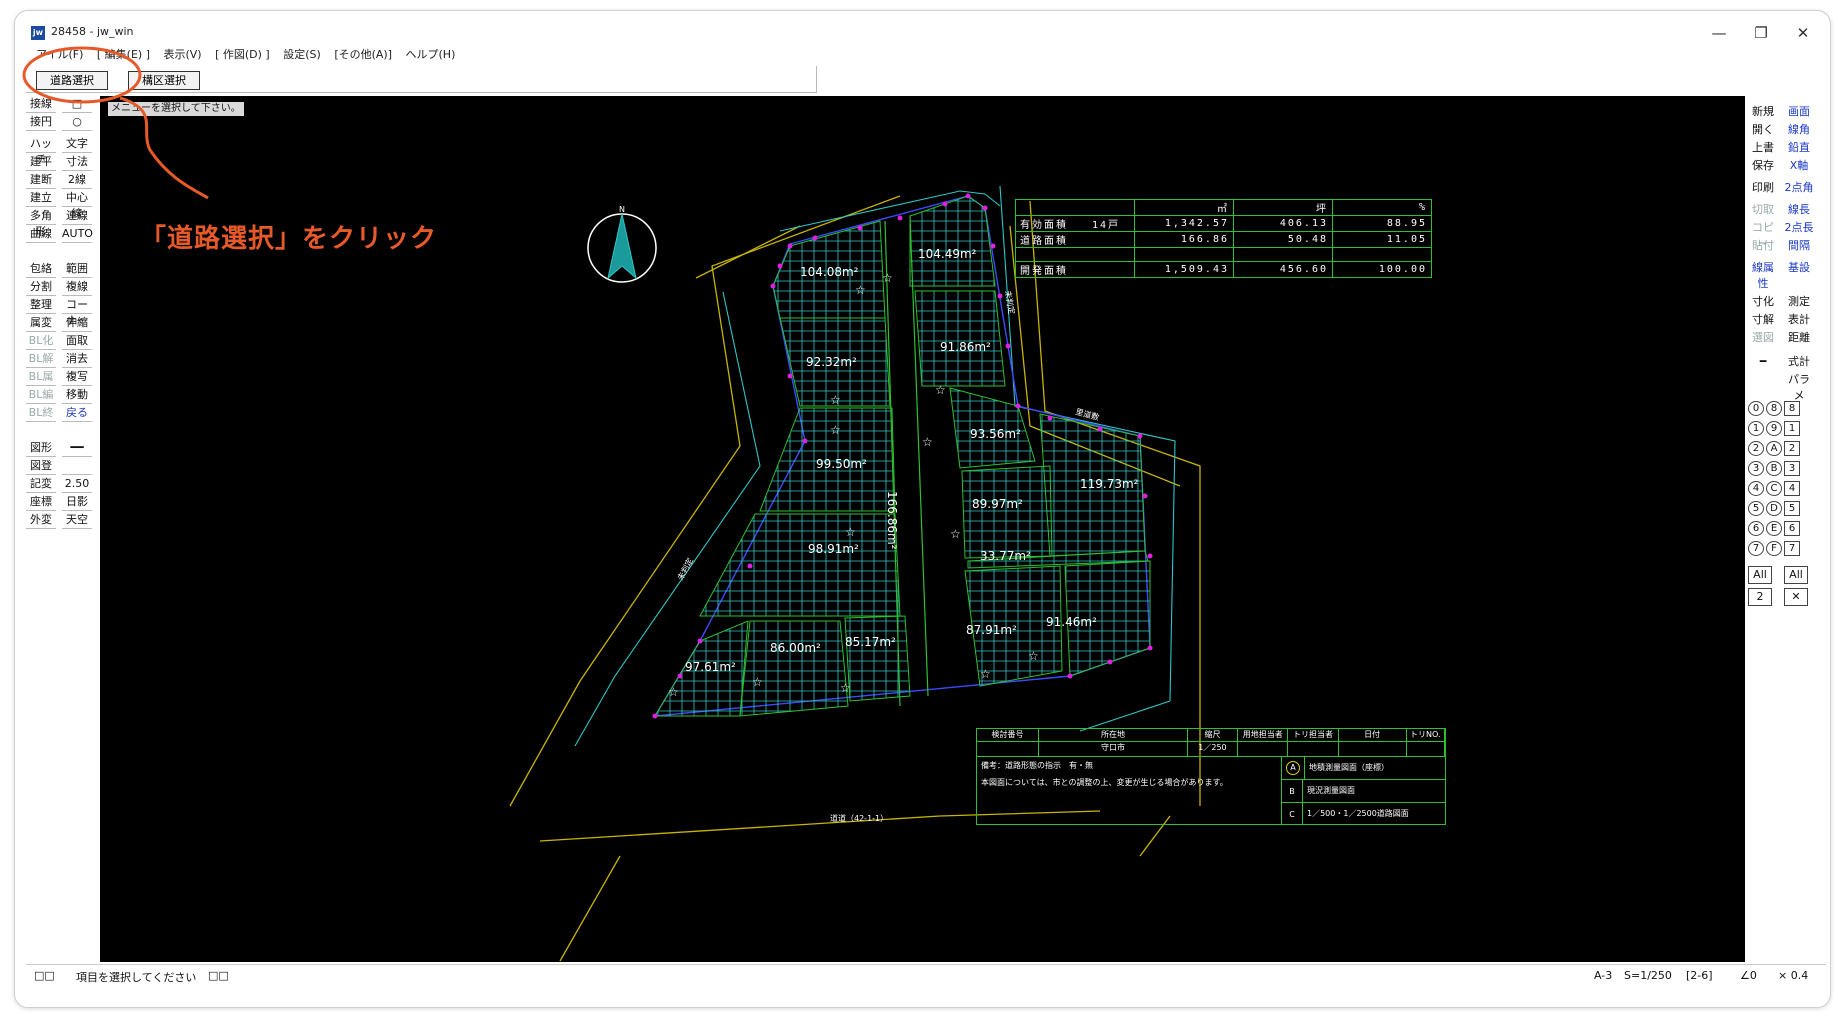  I want to click on tool-7-1: AUTO, so click(77, 234).